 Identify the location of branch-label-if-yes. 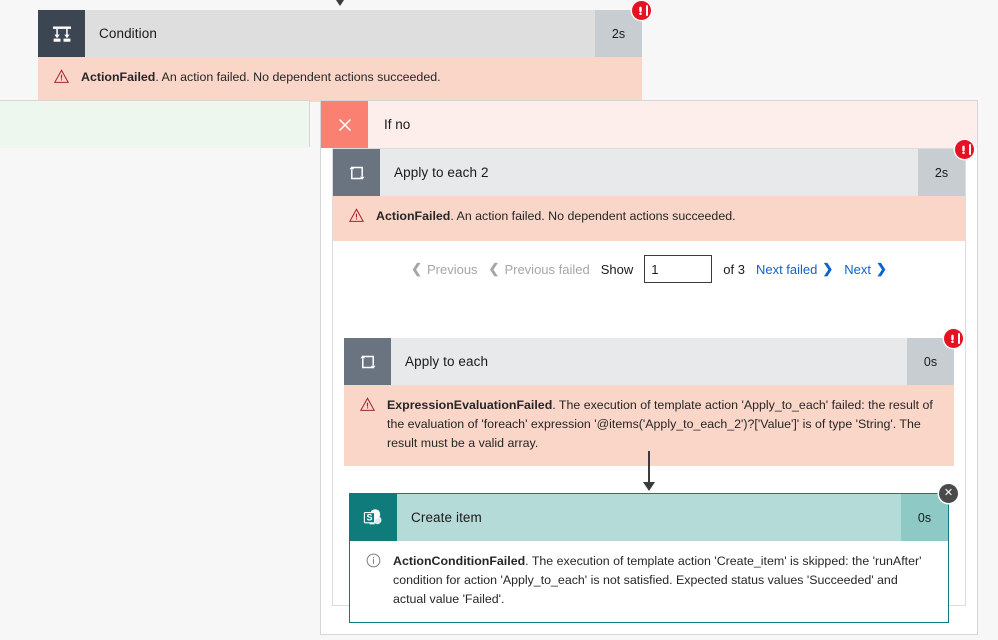
(154, 124).